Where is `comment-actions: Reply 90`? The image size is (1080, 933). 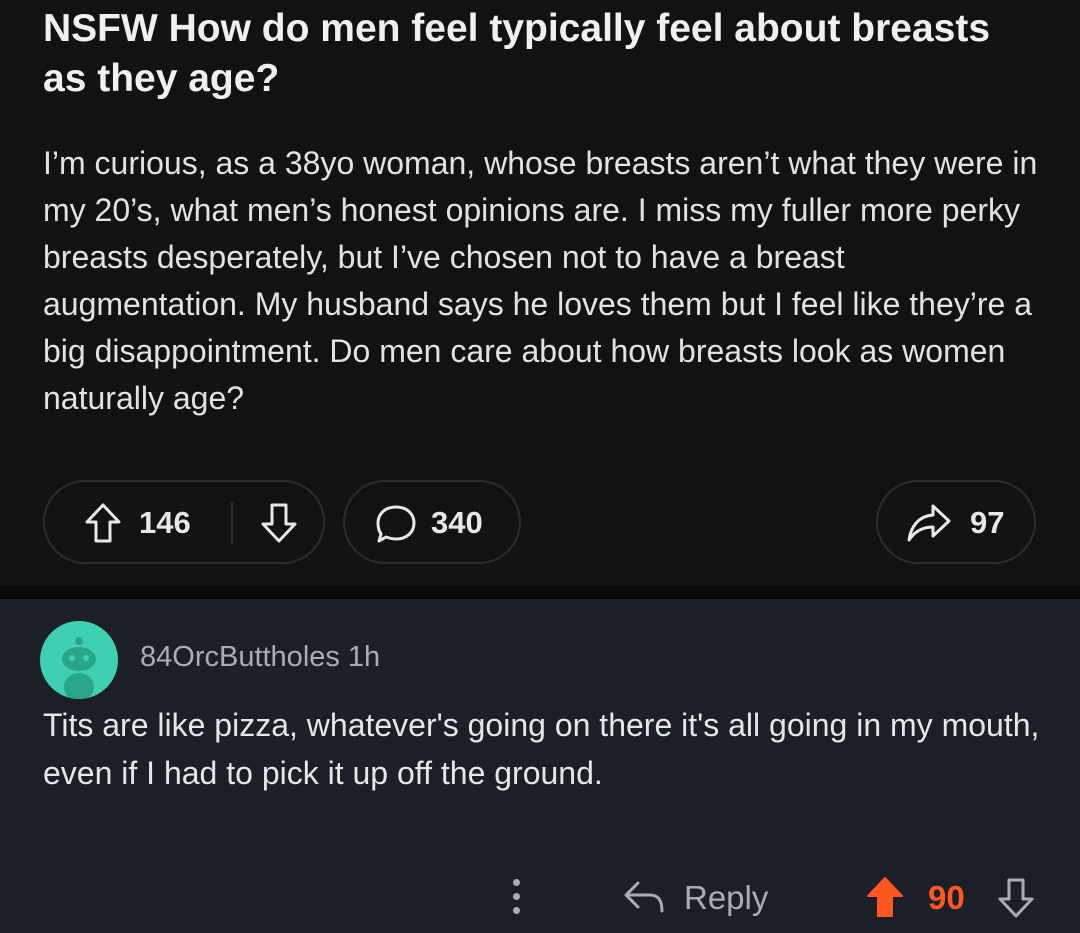 comment-actions: Reply 90 is located at coordinates (540, 897).